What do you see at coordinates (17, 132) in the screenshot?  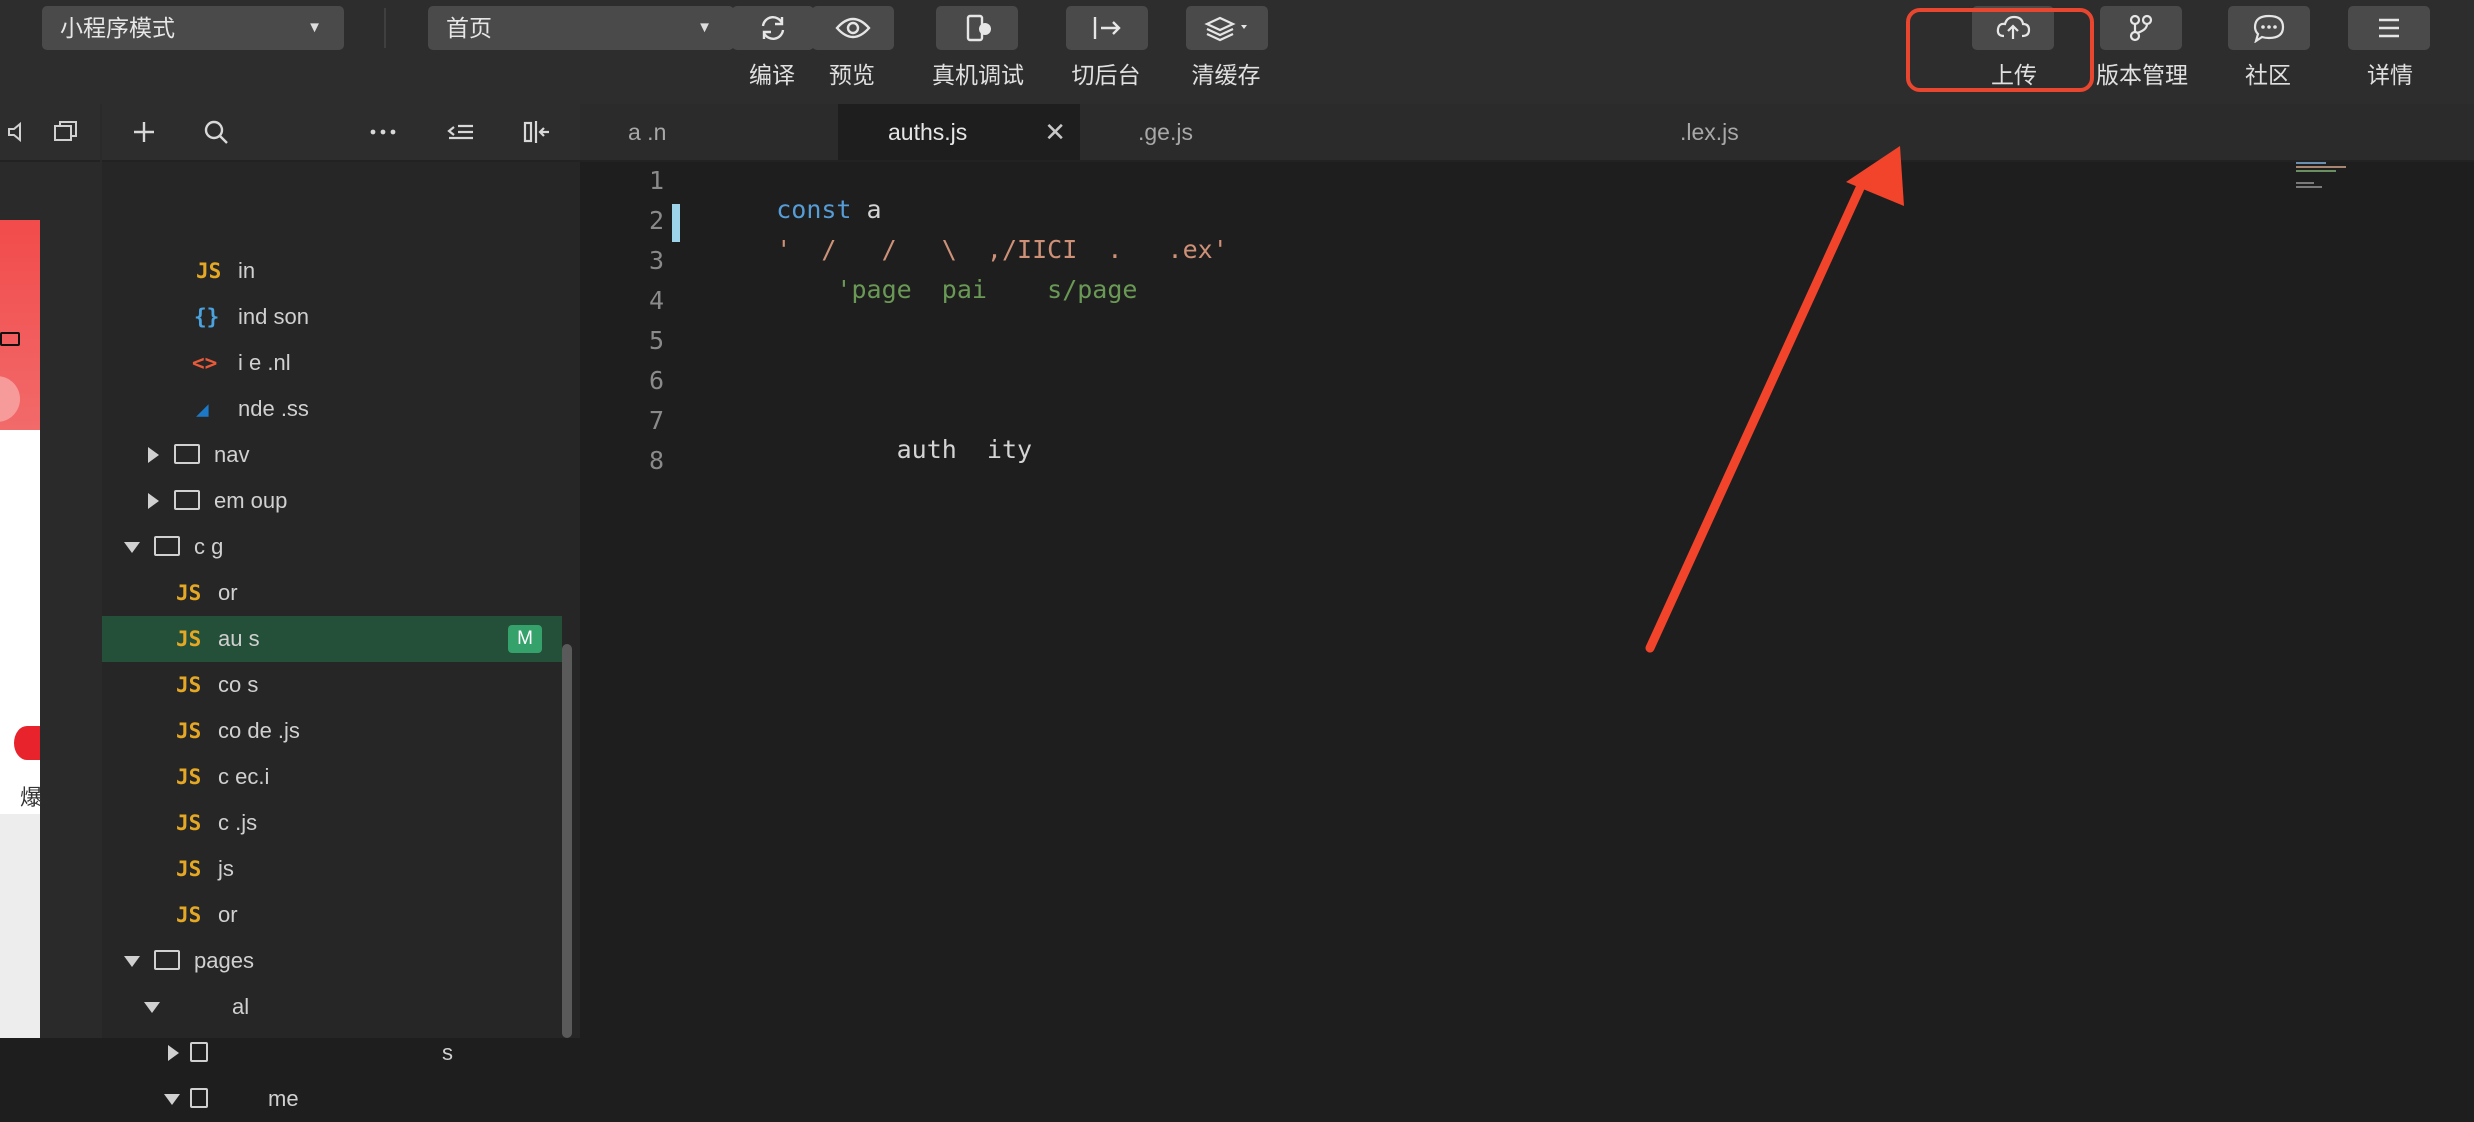 I see `speaker-icon` at bounding box center [17, 132].